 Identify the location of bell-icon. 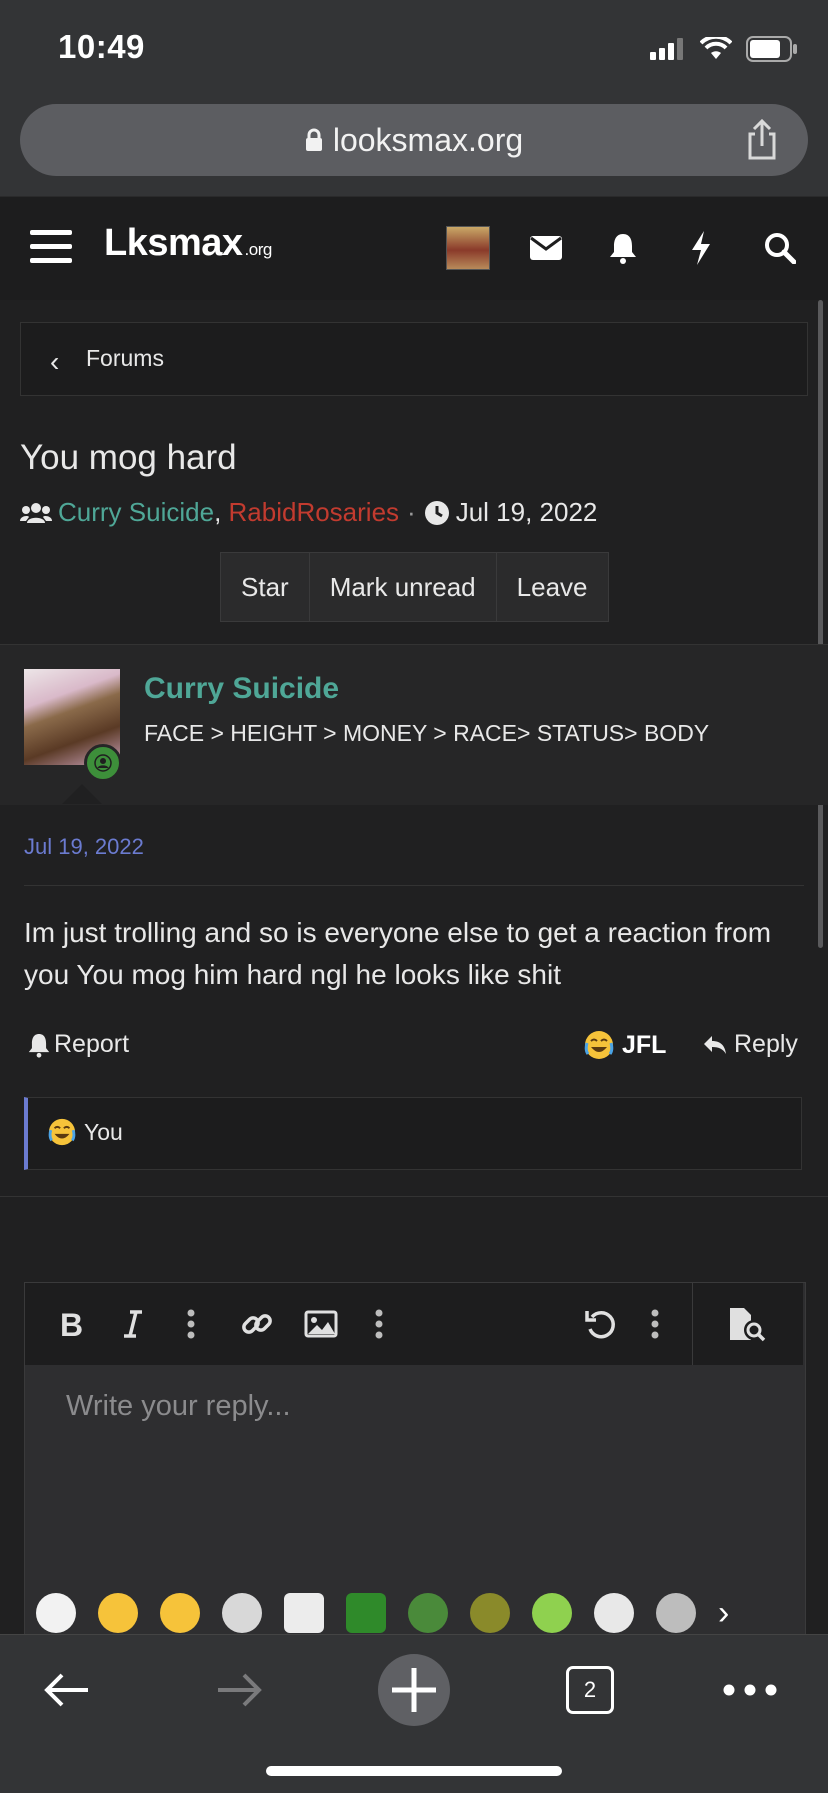
(623, 249).